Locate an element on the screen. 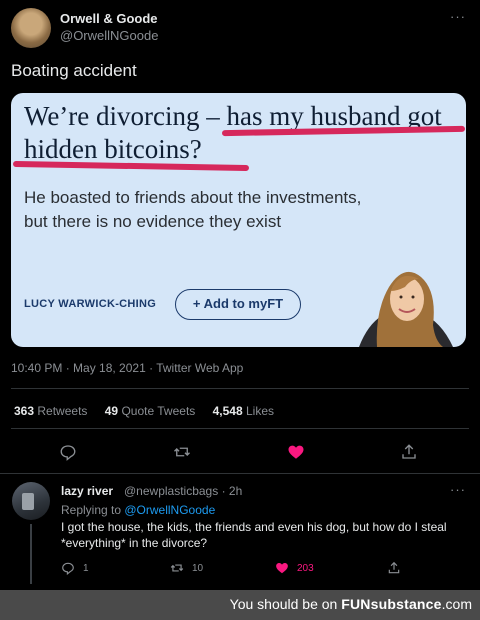 This screenshot has width=480, height=620. reply-like-button: 203 is located at coordinates (294, 568).